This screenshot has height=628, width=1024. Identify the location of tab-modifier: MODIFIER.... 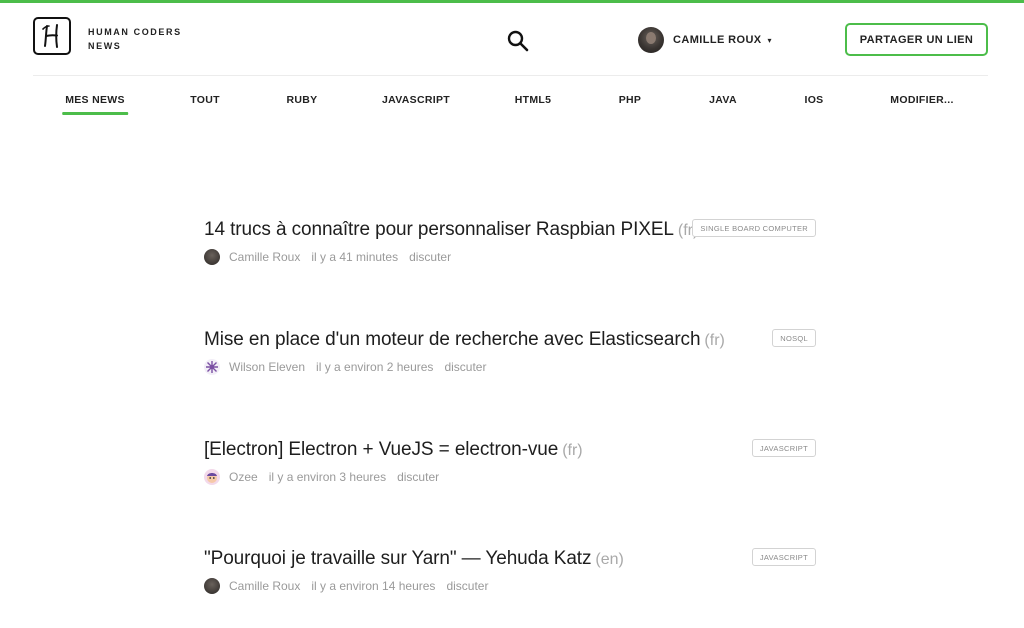
(921, 100).